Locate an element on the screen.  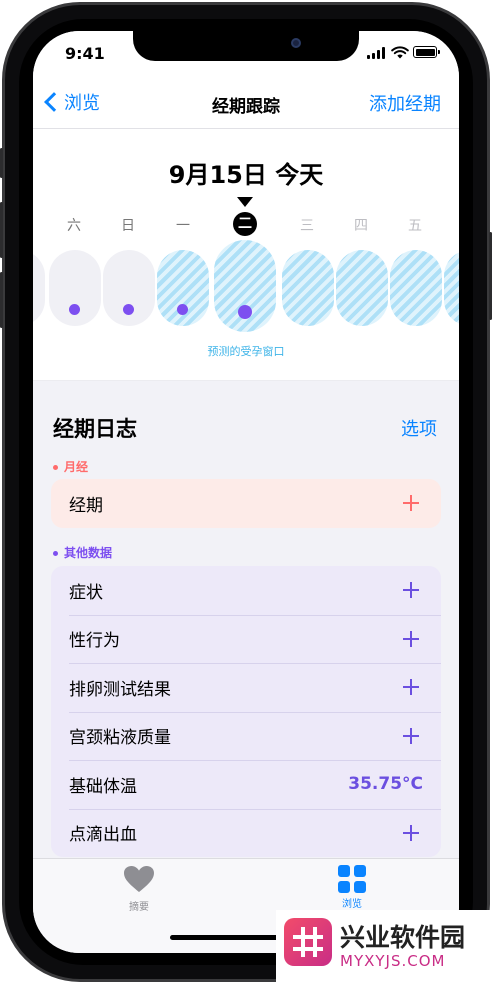
cycle-log-title: 经期日志 is located at coordinates (95, 429).